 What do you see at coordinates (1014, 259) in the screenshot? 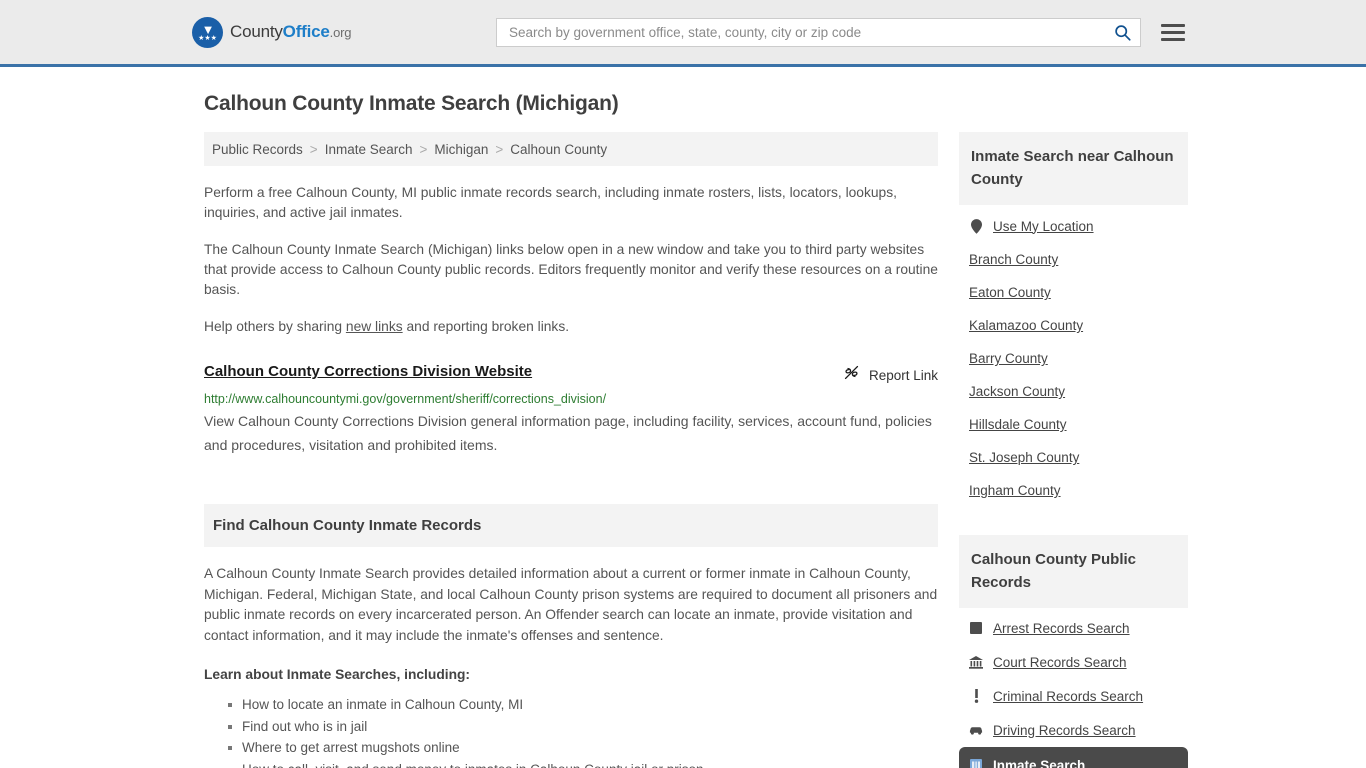
I see `sidebar-item-label: Branch County` at bounding box center [1014, 259].